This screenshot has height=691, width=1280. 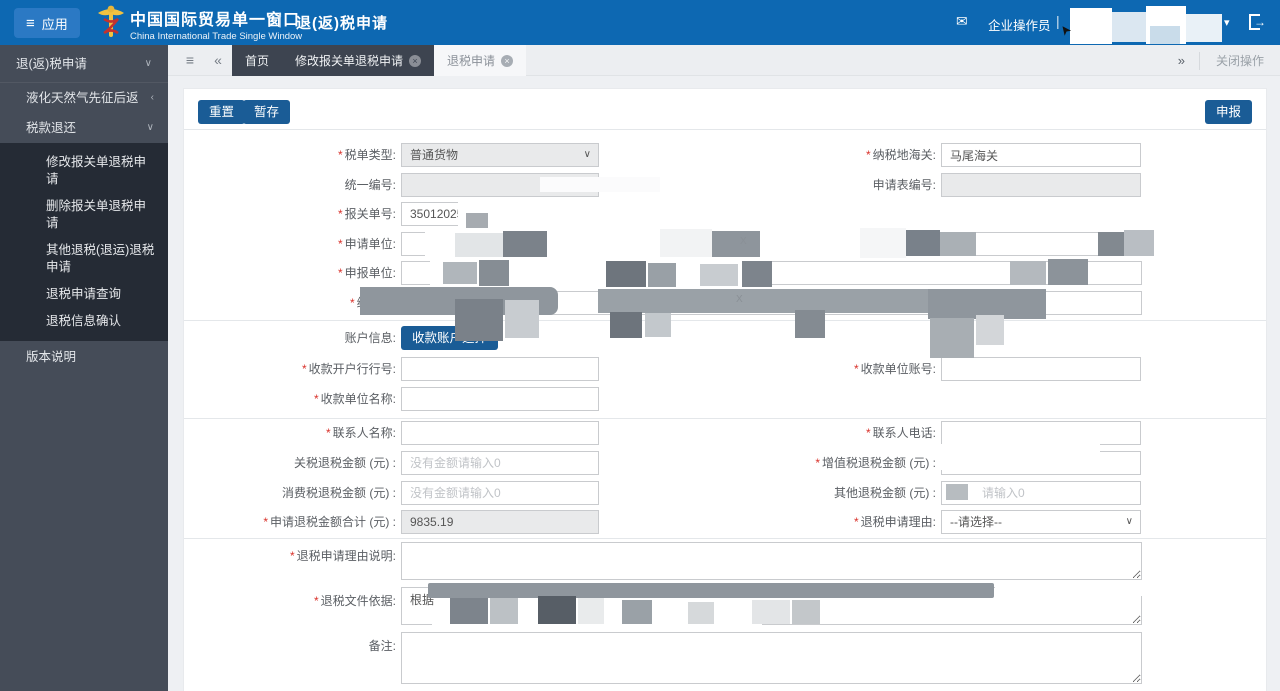 I want to click on remarks-label: 备注:, so click(x=382, y=646).